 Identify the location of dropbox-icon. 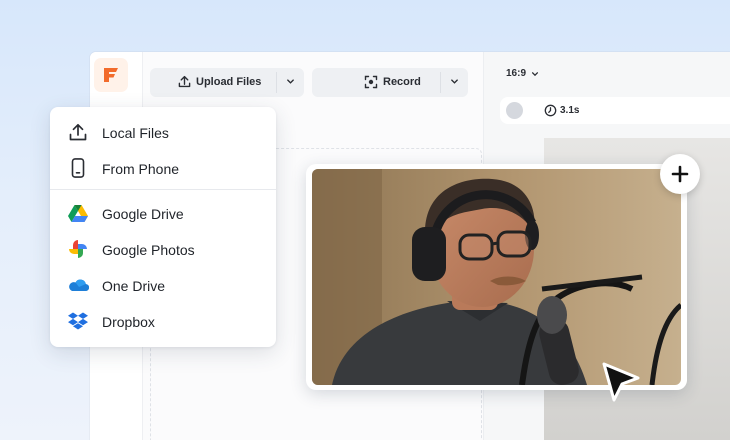
(78, 321).